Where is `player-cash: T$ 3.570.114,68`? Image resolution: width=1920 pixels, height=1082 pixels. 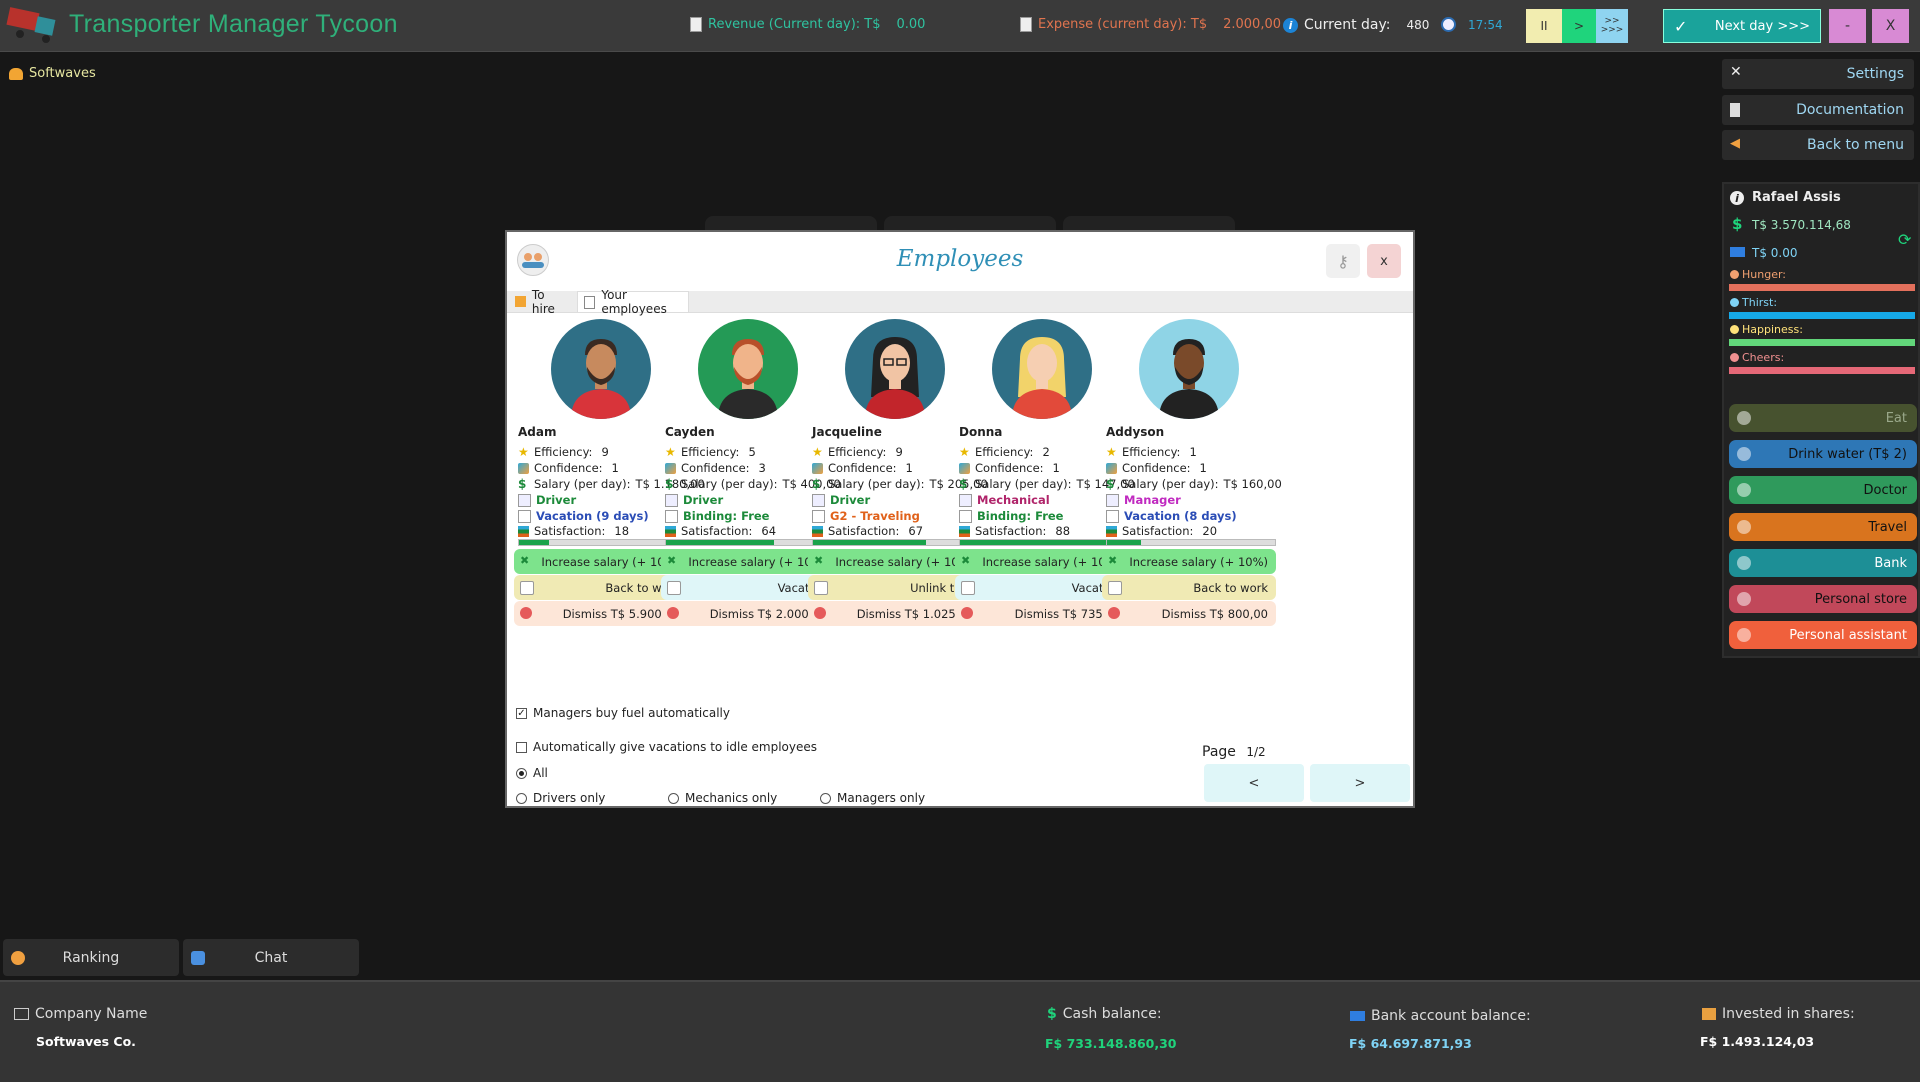 player-cash: T$ 3.570.114,68 is located at coordinates (1801, 225).